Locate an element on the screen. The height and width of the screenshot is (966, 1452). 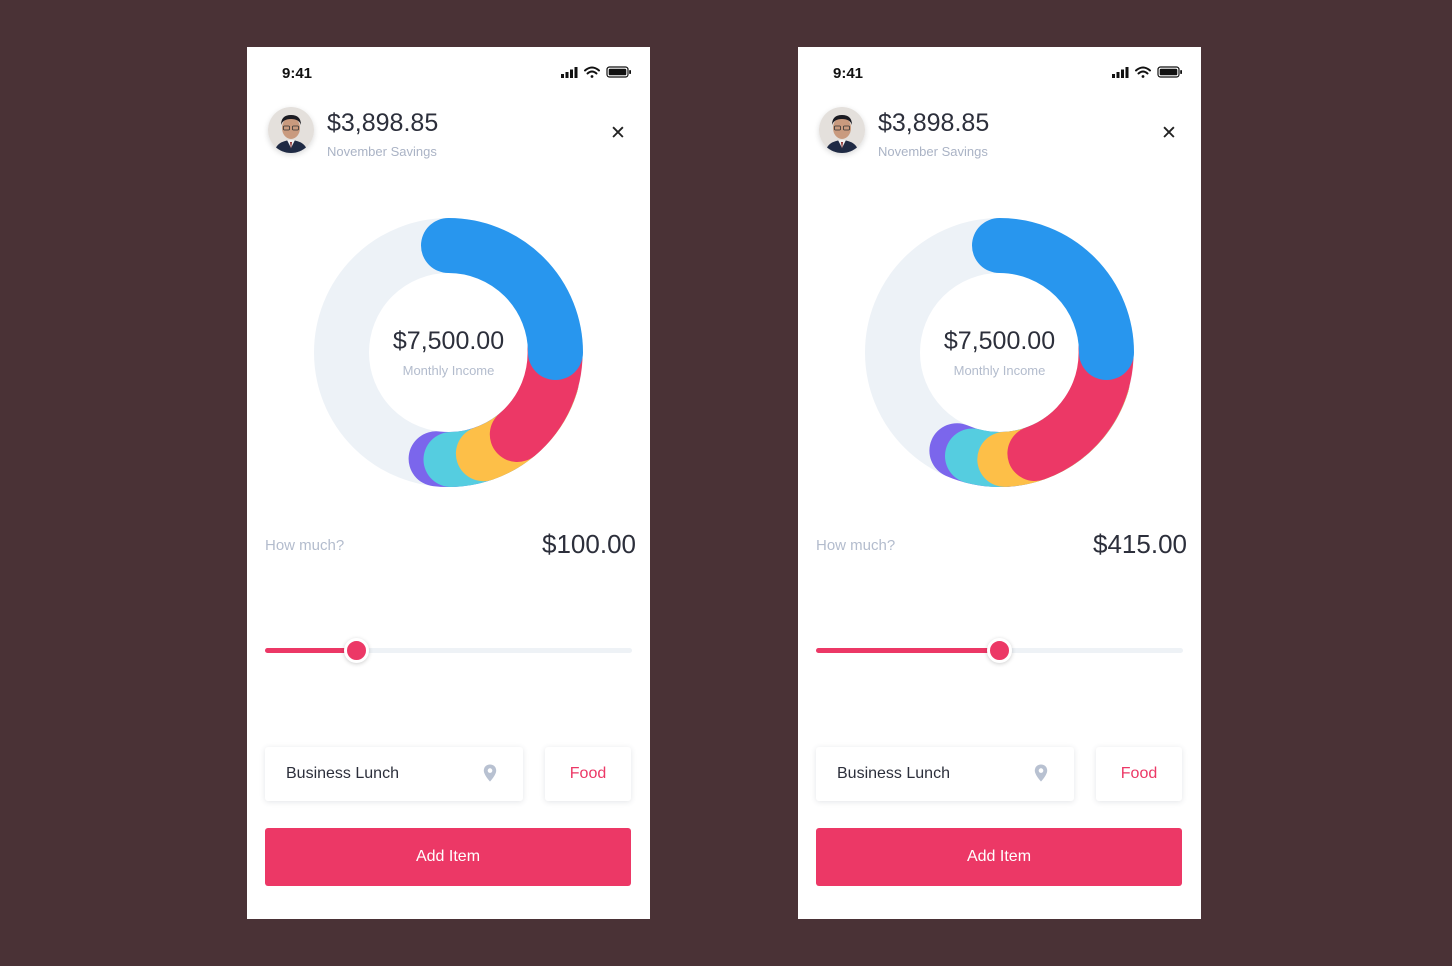
amount-value: $415.00 is located at coordinates (1140, 544).